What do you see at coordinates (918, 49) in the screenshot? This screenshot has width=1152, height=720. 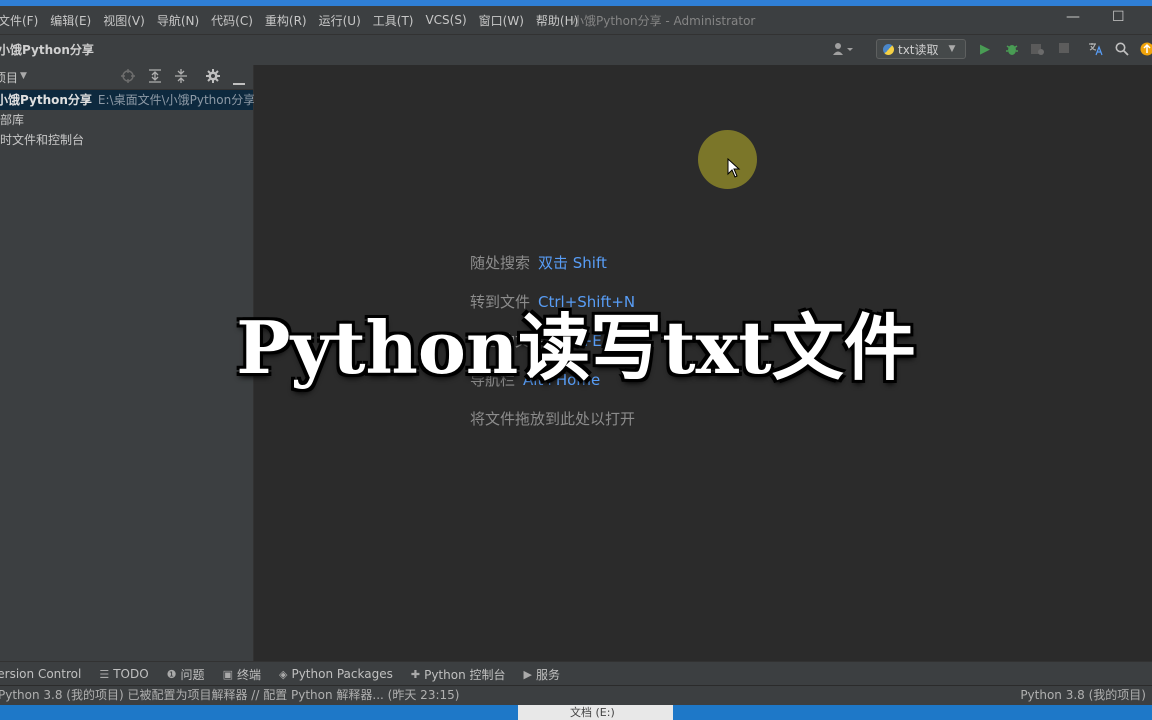 I see `run-config-label: txt读取` at bounding box center [918, 49].